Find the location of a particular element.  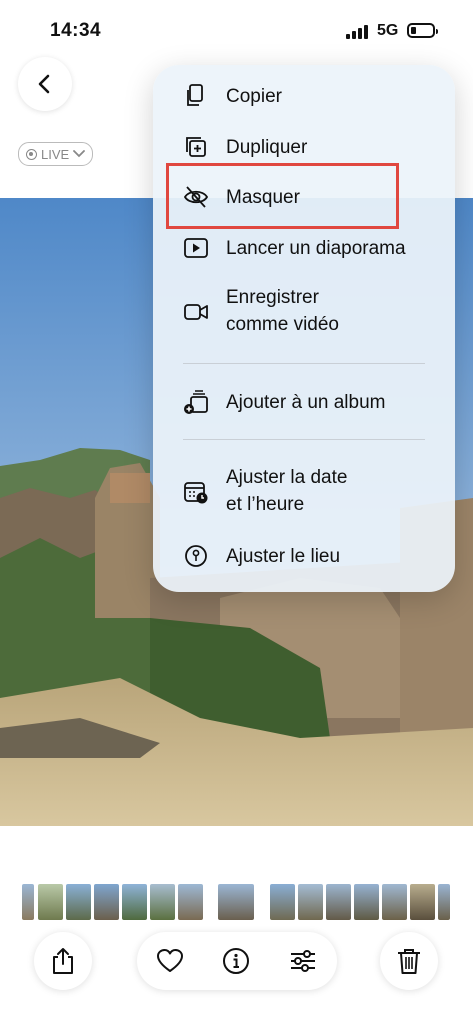

menu-item-ajuster-date: Ajuster la date et l’heure is located at coordinates (304, 493).